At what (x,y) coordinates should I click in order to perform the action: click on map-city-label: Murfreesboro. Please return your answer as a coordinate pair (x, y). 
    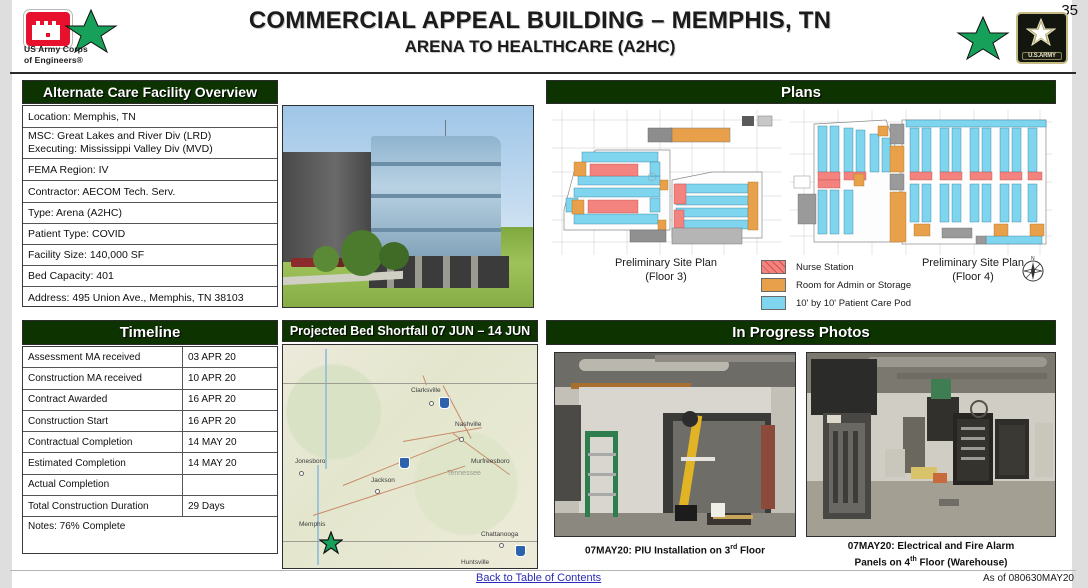
    Looking at the image, I should click on (490, 461).